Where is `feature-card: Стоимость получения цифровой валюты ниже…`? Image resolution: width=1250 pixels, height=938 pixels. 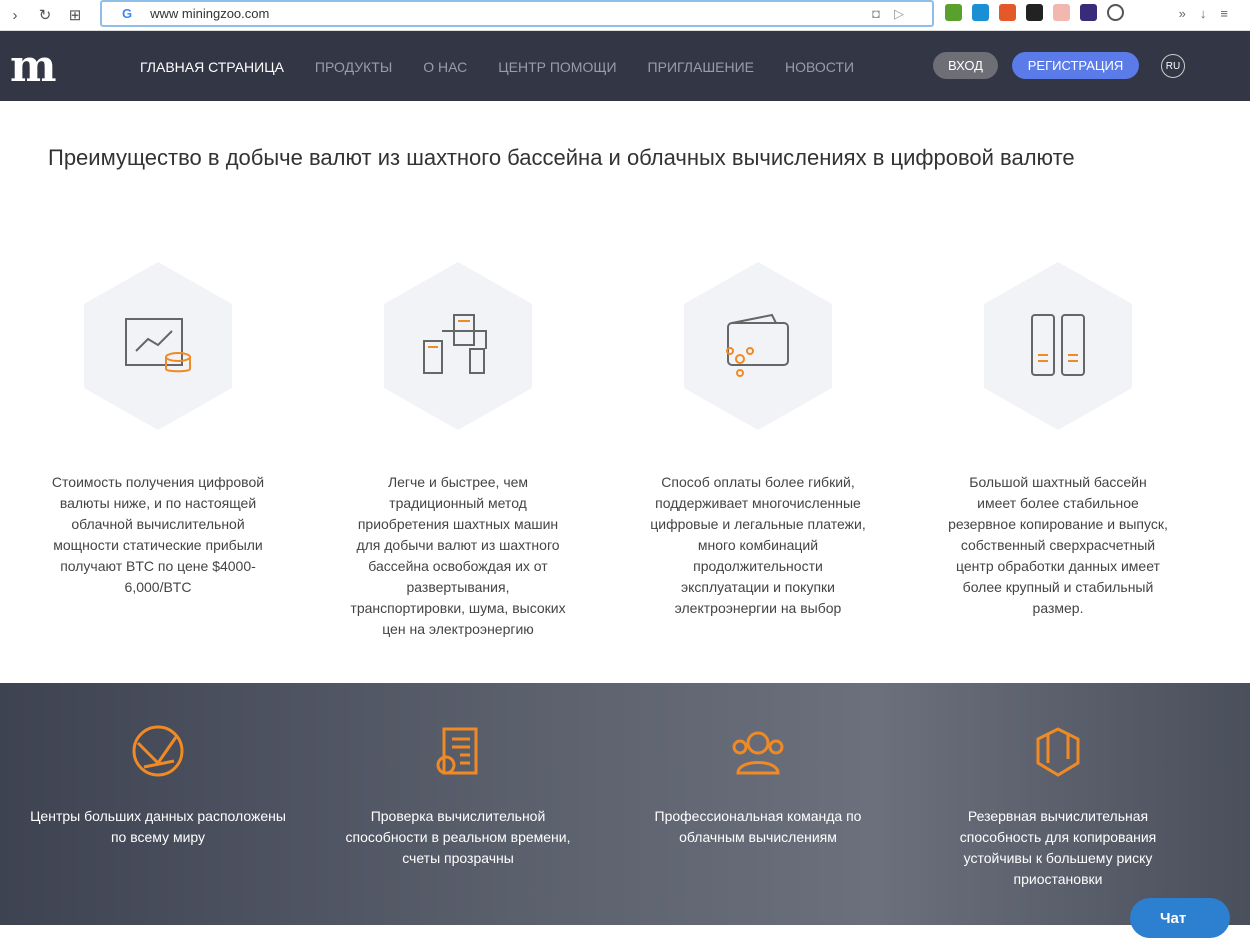 feature-card: Стоимость получения цифровой валюты ниже… is located at coordinates (158, 430).